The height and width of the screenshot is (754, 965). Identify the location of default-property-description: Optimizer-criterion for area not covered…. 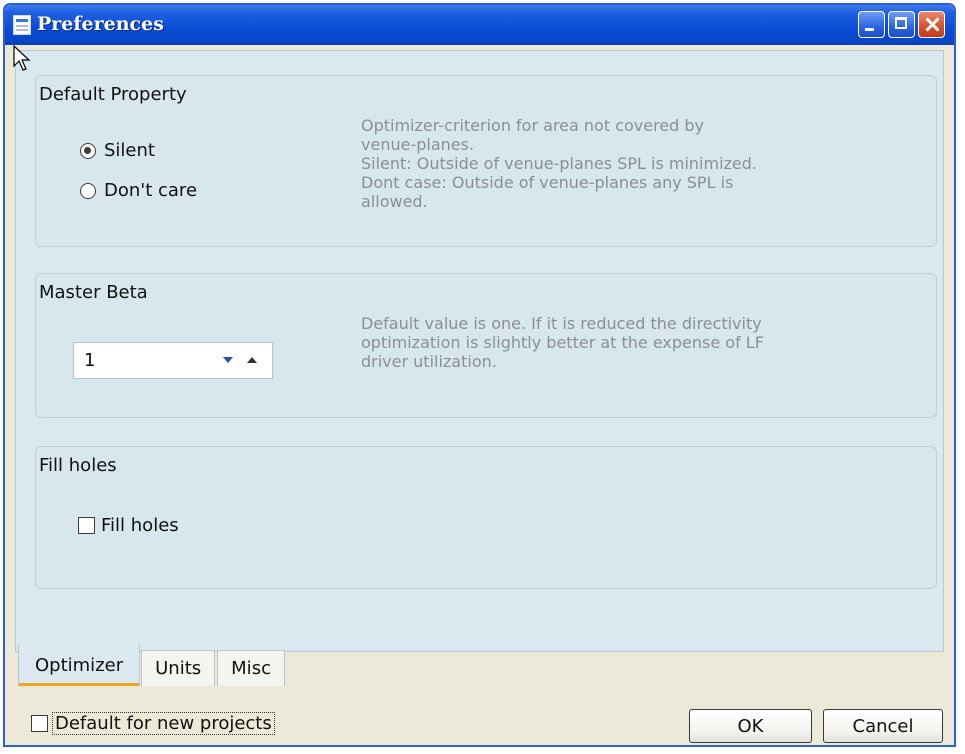
(559, 163).